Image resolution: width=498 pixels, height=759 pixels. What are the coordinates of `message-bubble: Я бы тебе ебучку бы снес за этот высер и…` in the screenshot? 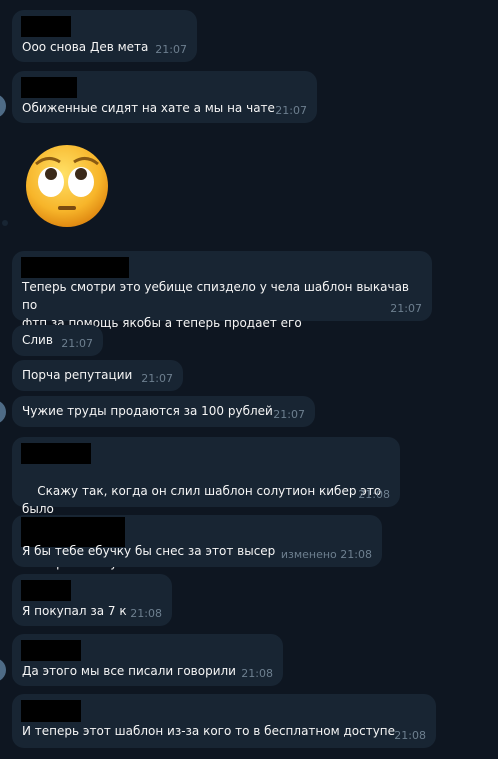 It's located at (197, 541).